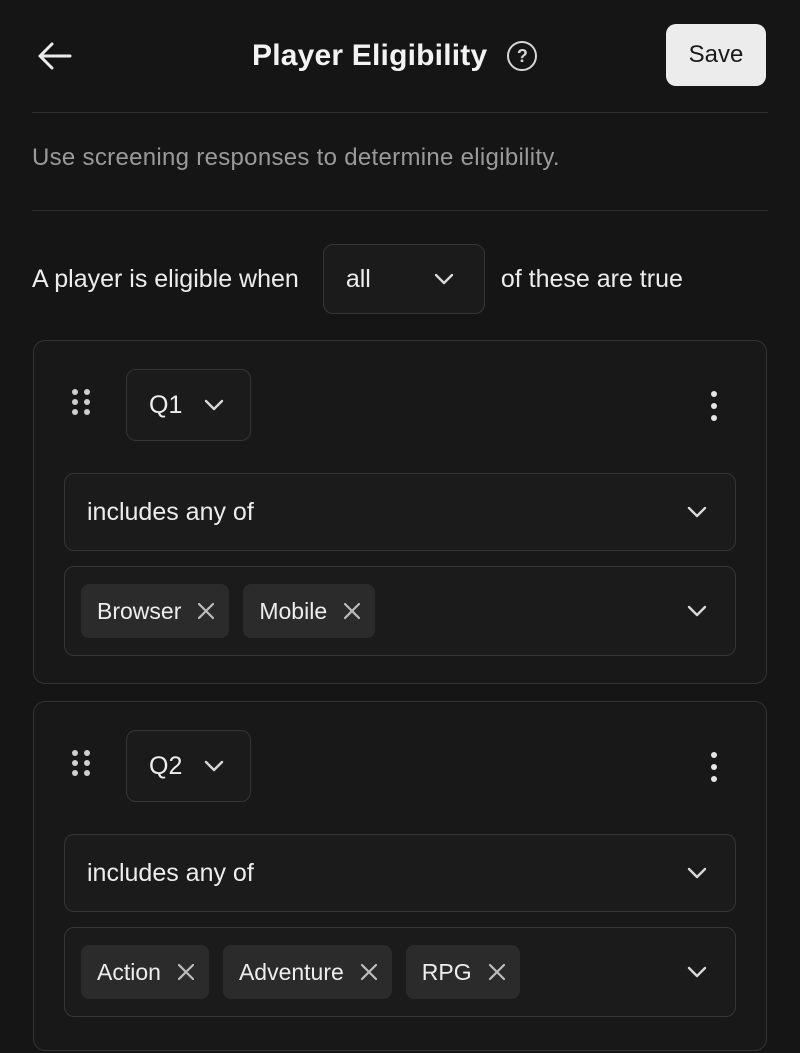 This screenshot has height=1053, width=800. I want to click on value-chip: Browser, so click(155, 611).